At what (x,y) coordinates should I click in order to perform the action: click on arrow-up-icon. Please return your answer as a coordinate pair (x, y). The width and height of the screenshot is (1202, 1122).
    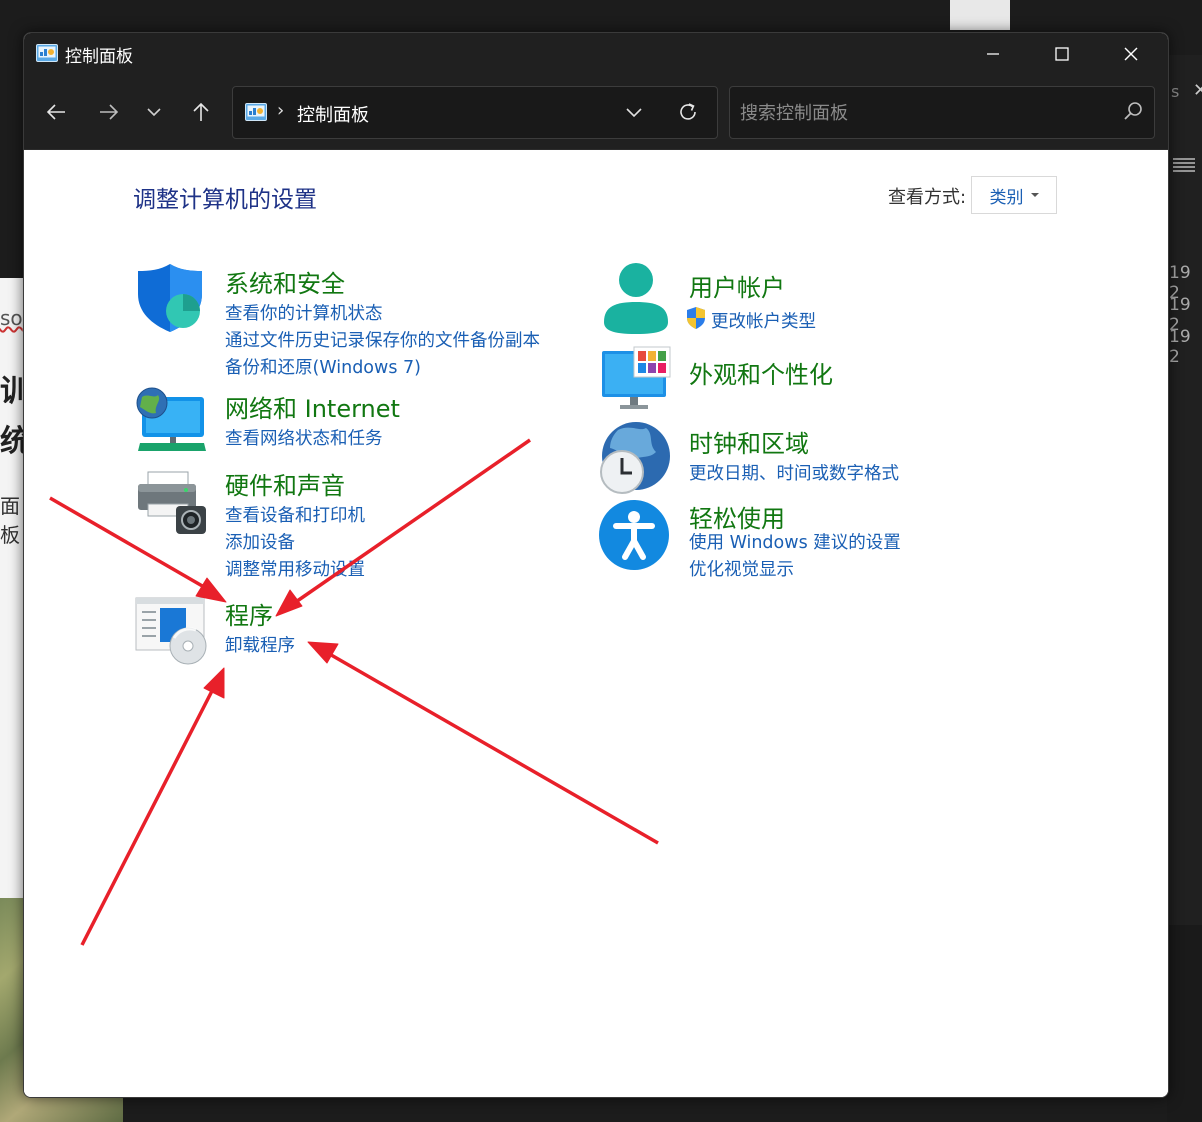
    Looking at the image, I should click on (201, 111).